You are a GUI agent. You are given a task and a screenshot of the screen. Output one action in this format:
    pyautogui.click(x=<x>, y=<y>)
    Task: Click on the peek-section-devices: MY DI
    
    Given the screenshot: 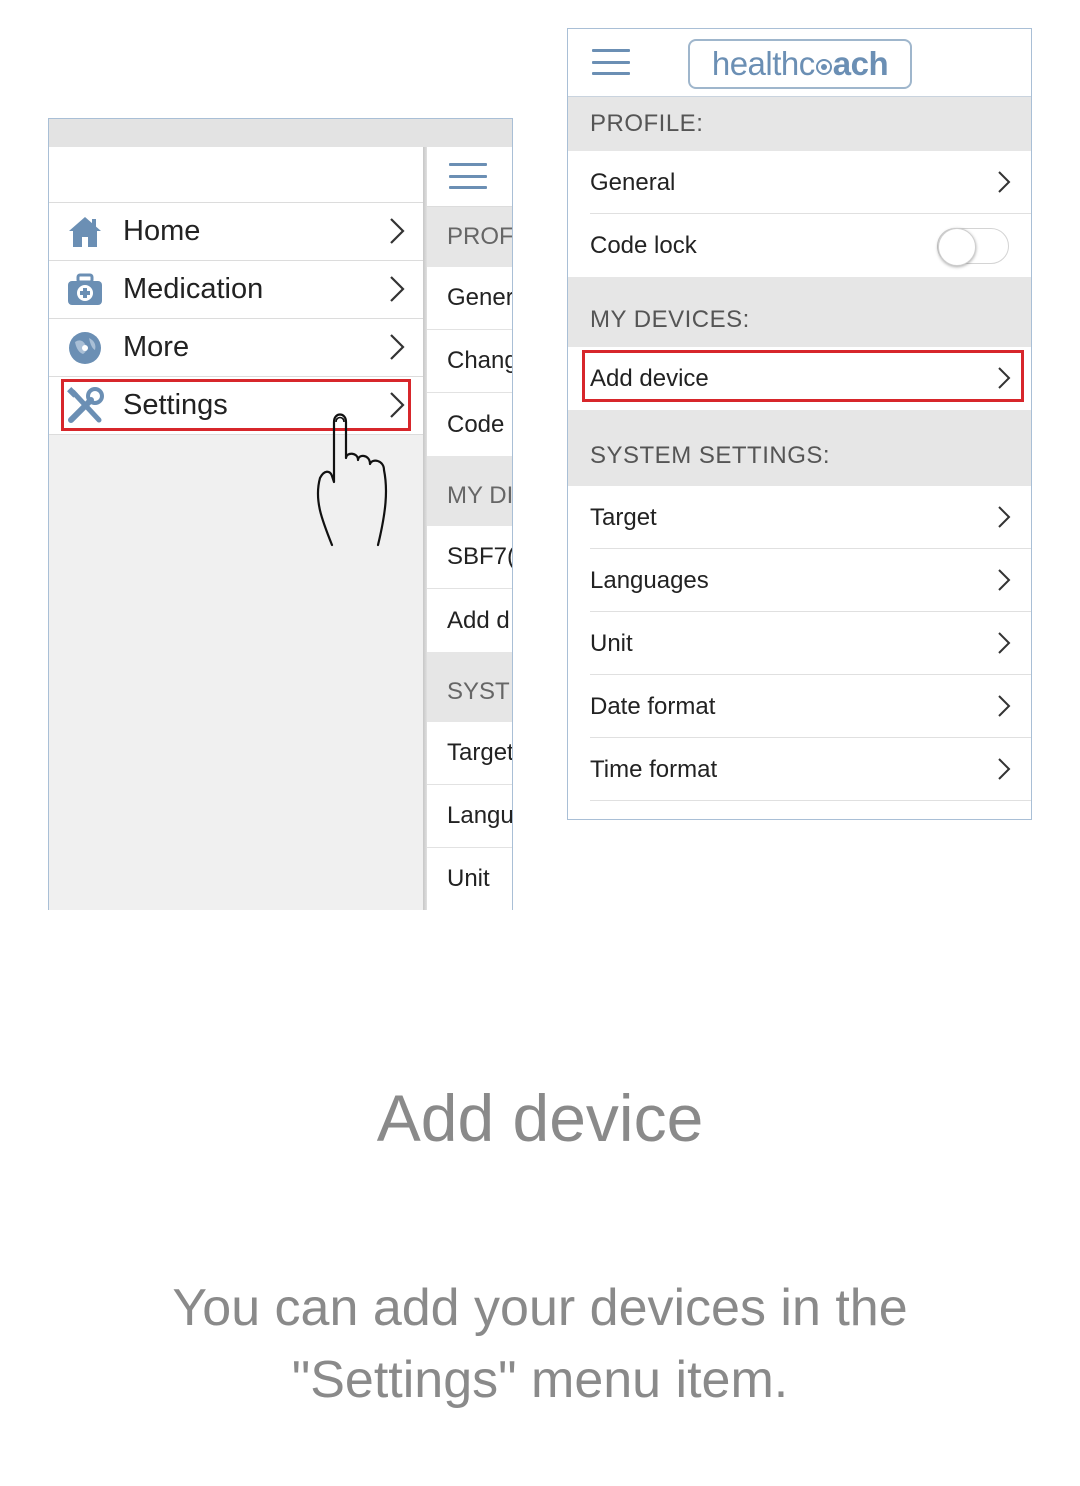 What is the action you would take?
    pyautogui.click(x=469, y=491)
    